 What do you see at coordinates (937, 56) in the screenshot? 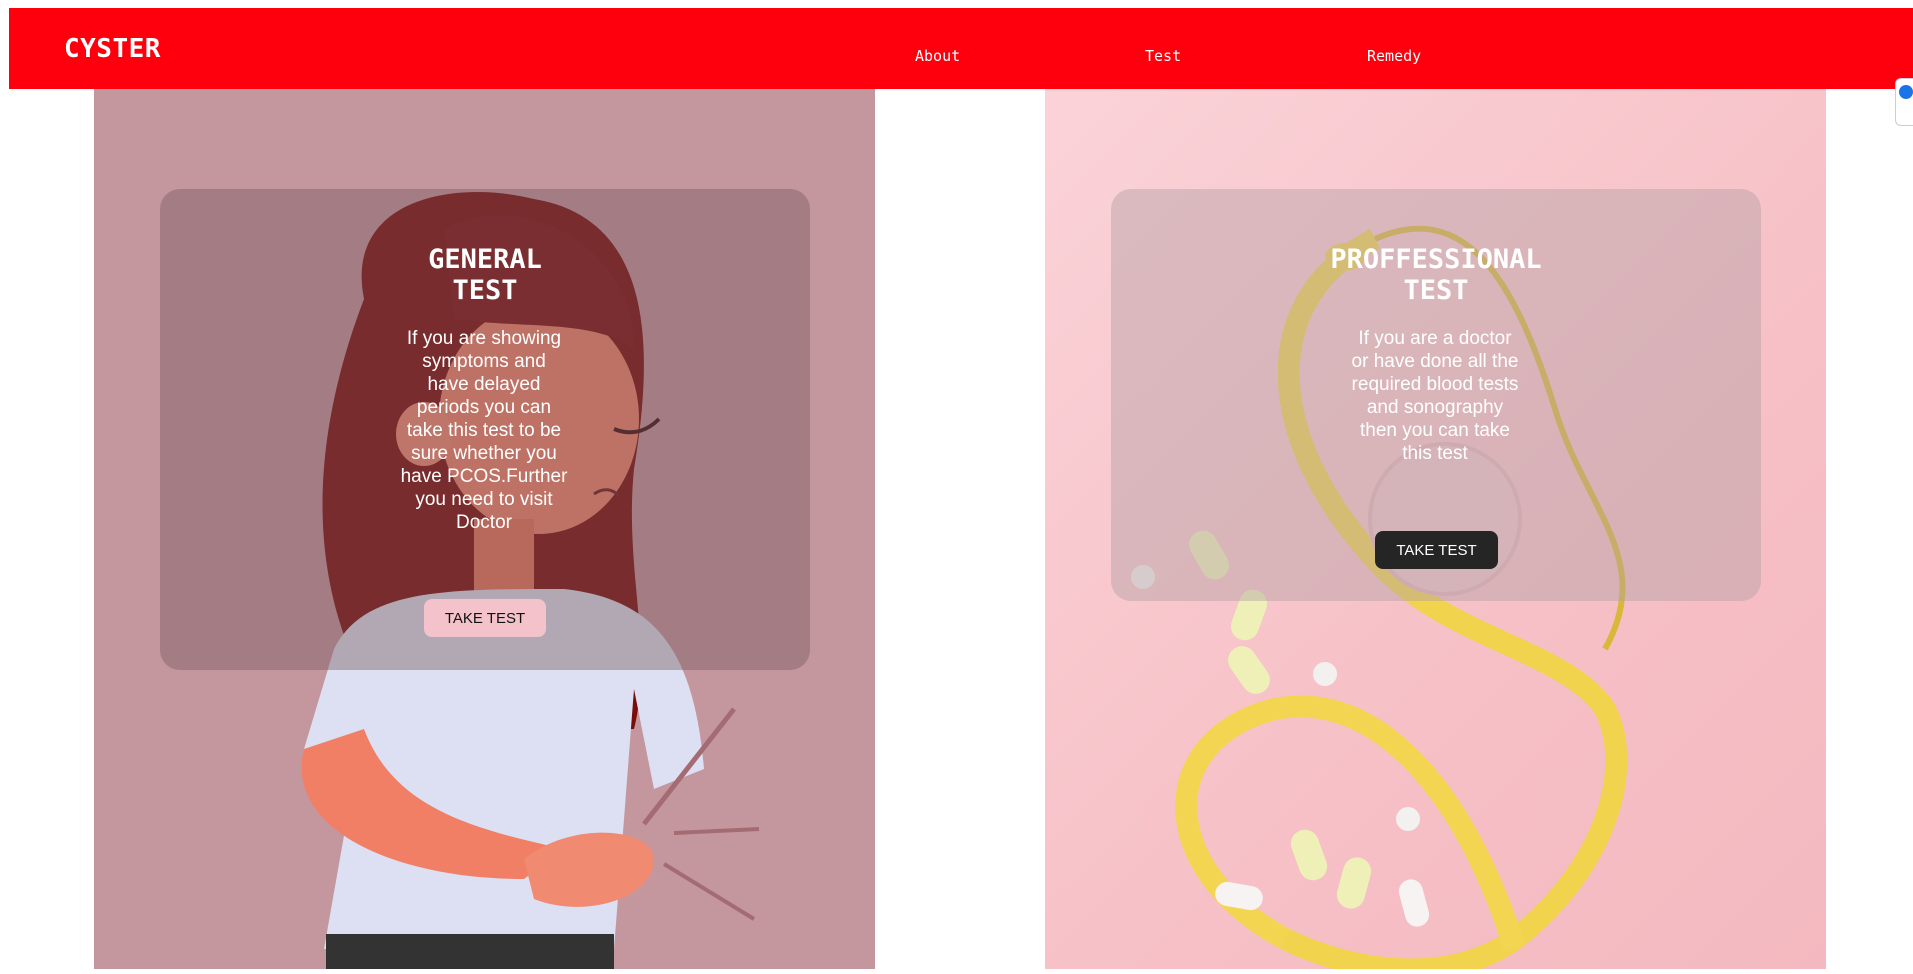
I see `nav-link-about: About` at bounding box center [937, 56].